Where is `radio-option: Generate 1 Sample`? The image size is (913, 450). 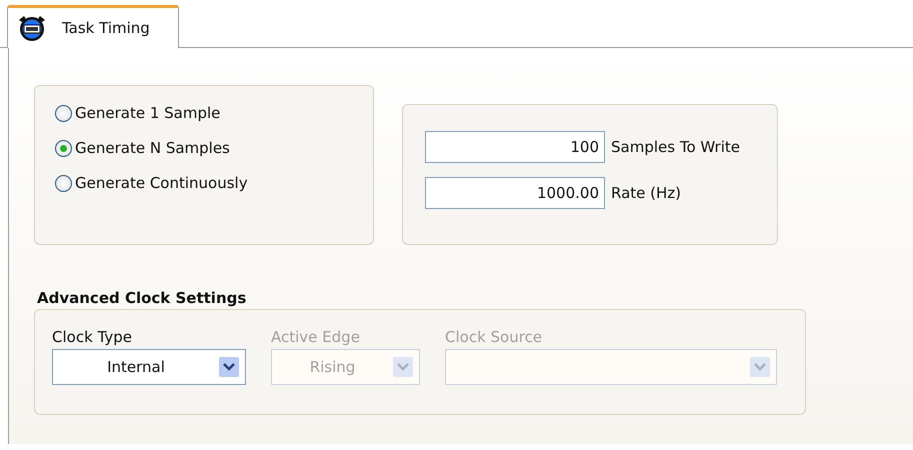
radio-option: Generate 1 Sample is located at coordinates (214, 113).